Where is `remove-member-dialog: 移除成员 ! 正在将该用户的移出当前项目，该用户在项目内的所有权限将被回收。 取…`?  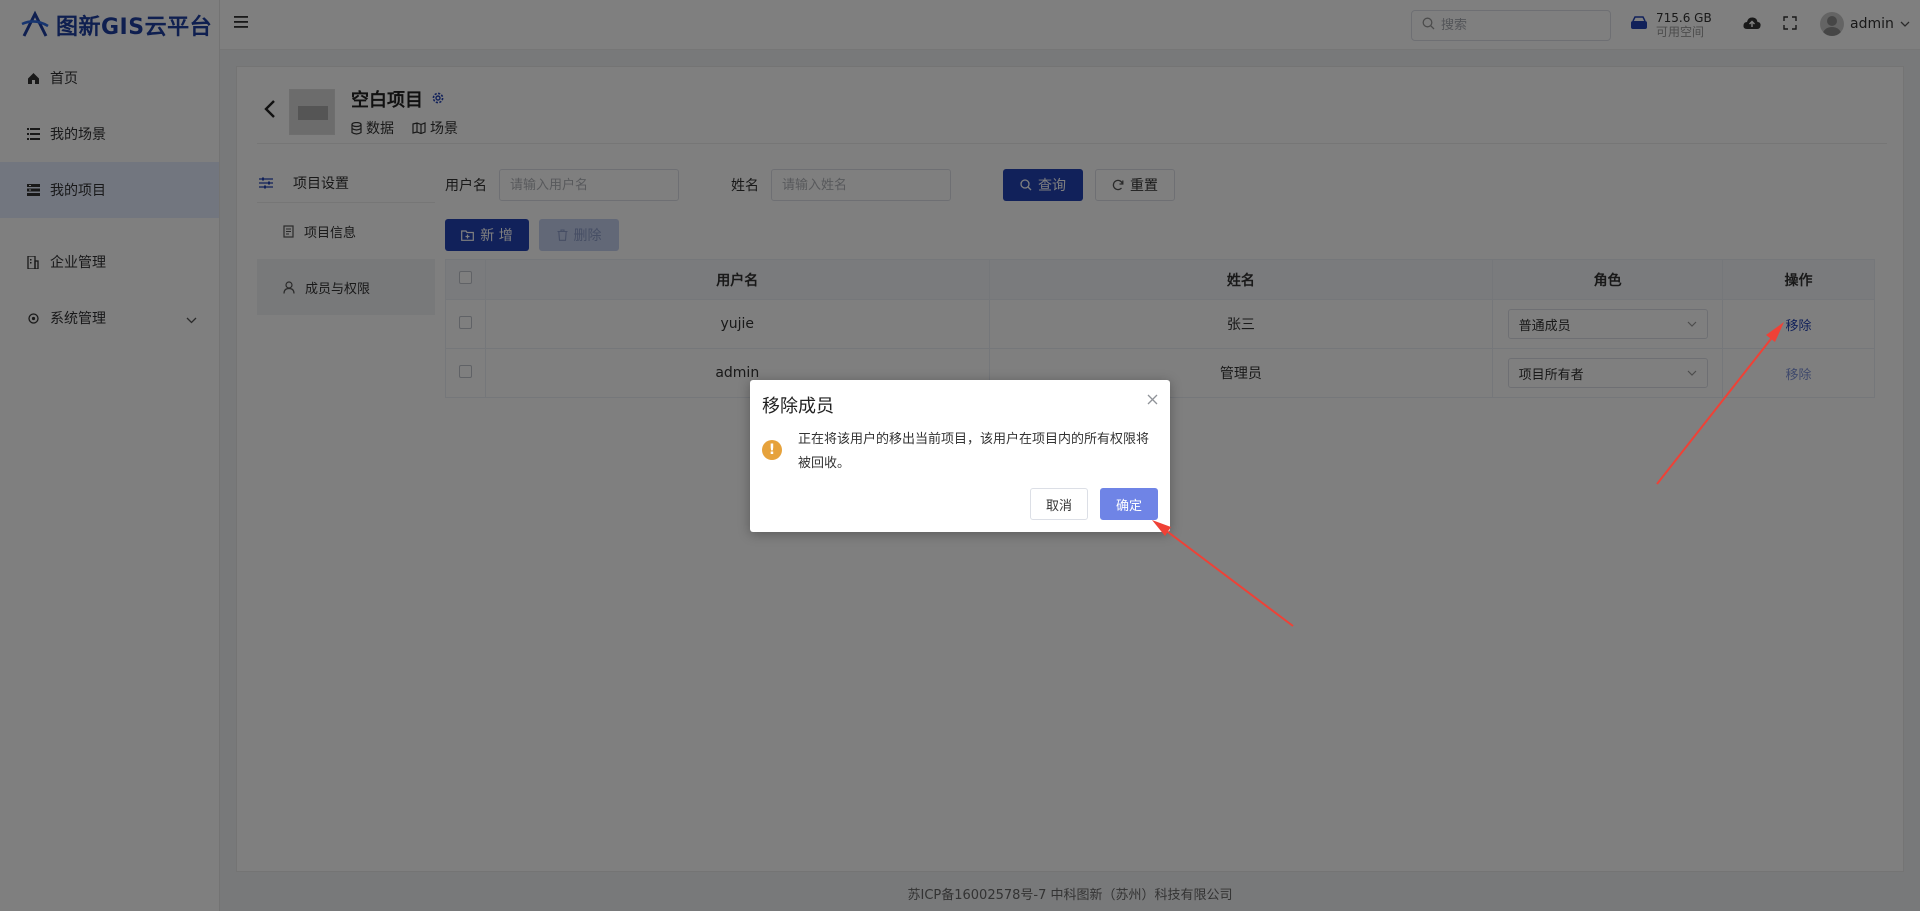
remove-member-dialog: 移除成员 ! 正在将该用户的移出当前项目，该用户在项目内的所有权限将被回收。 取… is located at coordinates (960, 456).